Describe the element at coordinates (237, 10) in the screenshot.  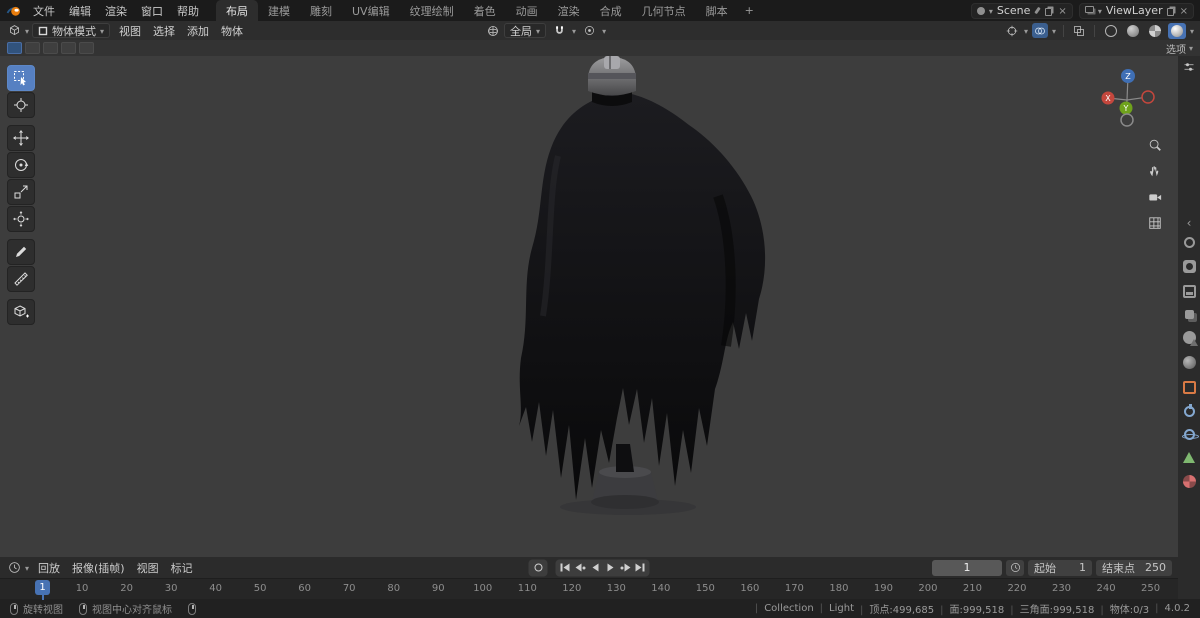
I see `workspace-tab: 布局` at that location.